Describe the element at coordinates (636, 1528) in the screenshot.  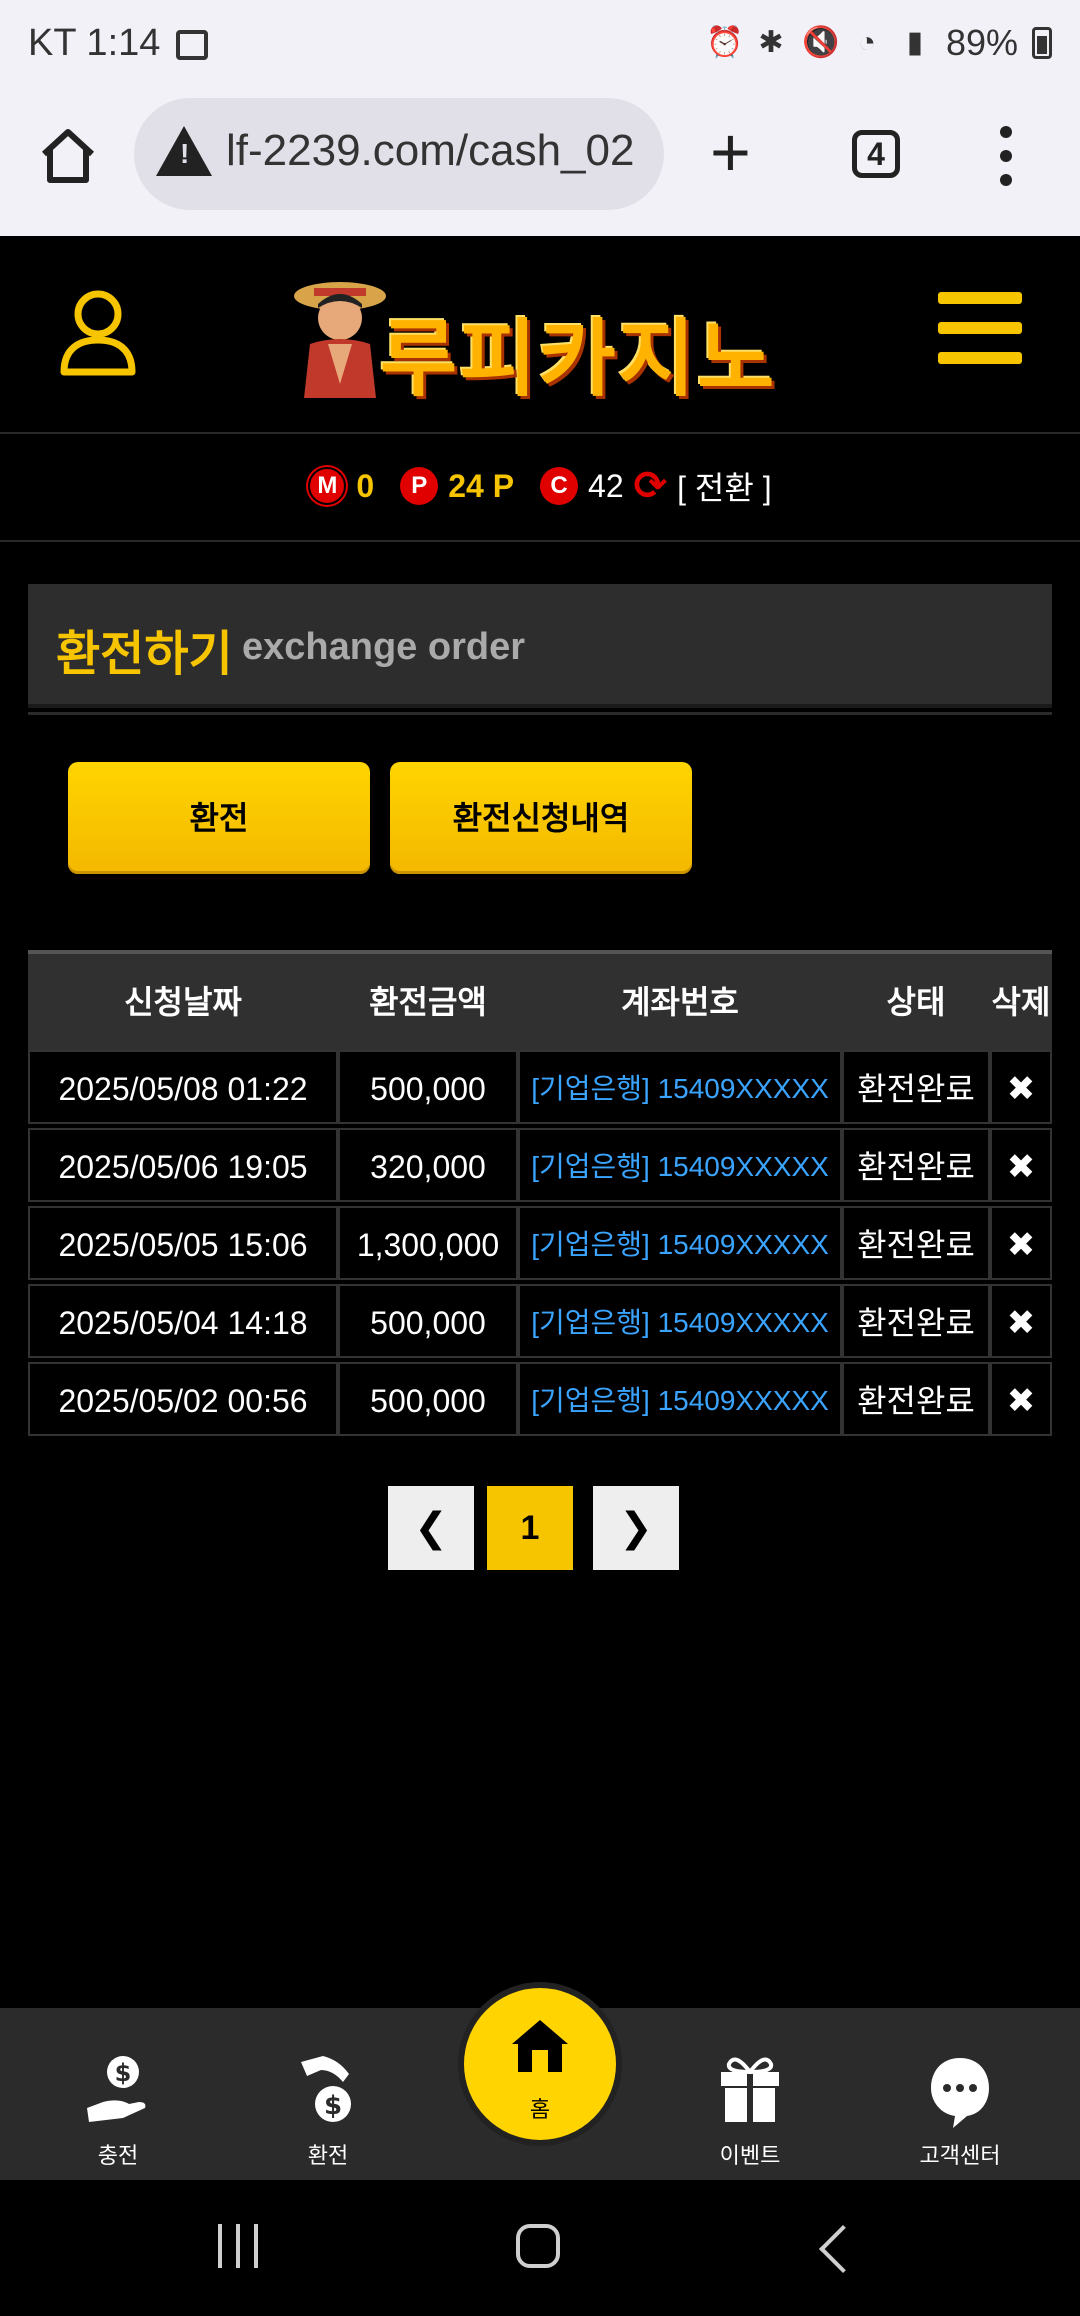
I see `chevron-right-icon: ❯` at that location.